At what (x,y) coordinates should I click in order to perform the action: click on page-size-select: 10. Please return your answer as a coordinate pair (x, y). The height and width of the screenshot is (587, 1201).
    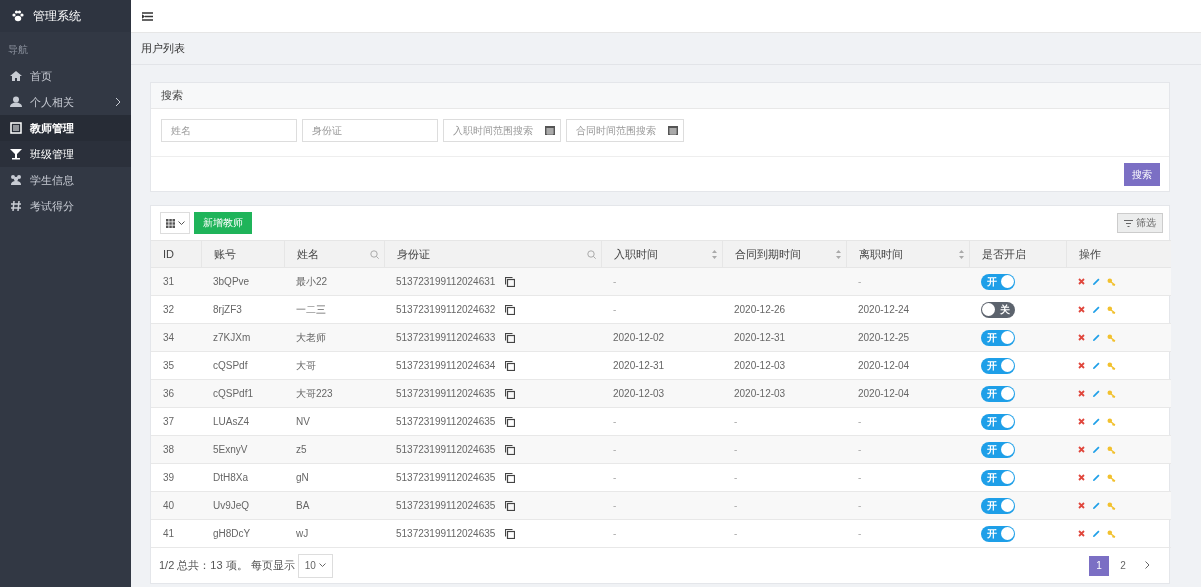
    Looking at the image, I should click on (315, 565).